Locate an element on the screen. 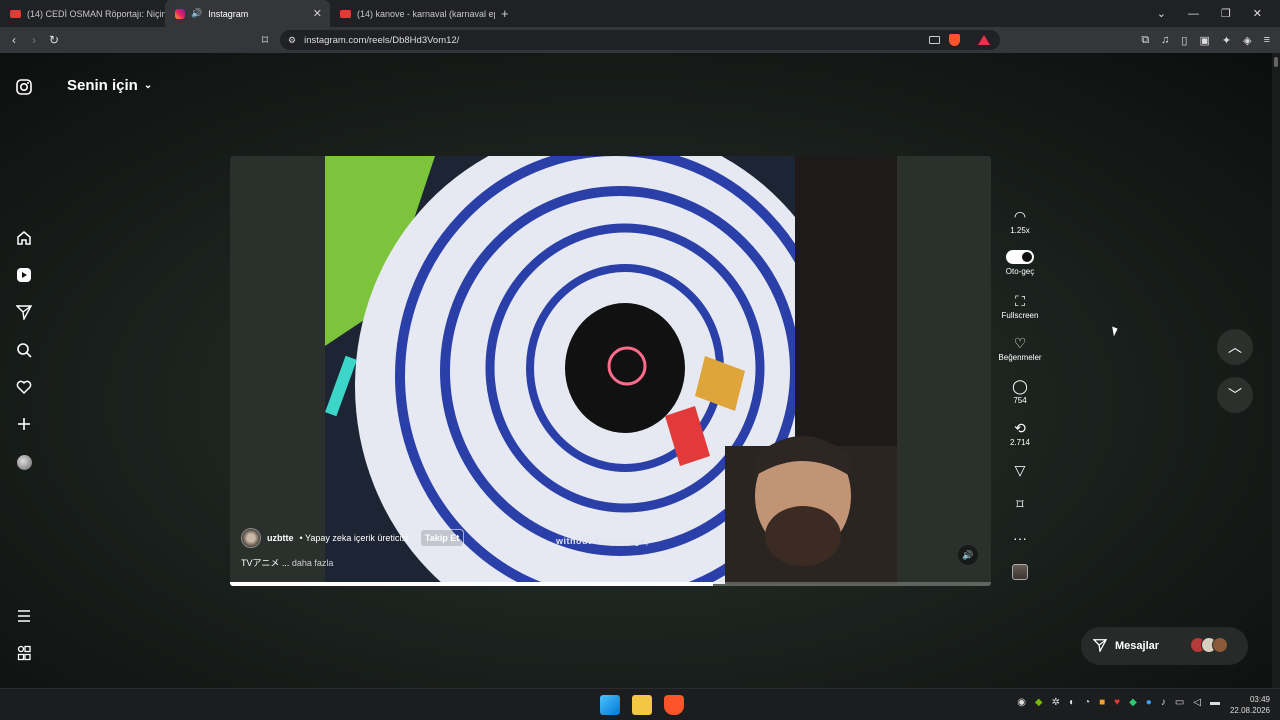  send-icon: ▽ is located at coordinates (1020, 470).